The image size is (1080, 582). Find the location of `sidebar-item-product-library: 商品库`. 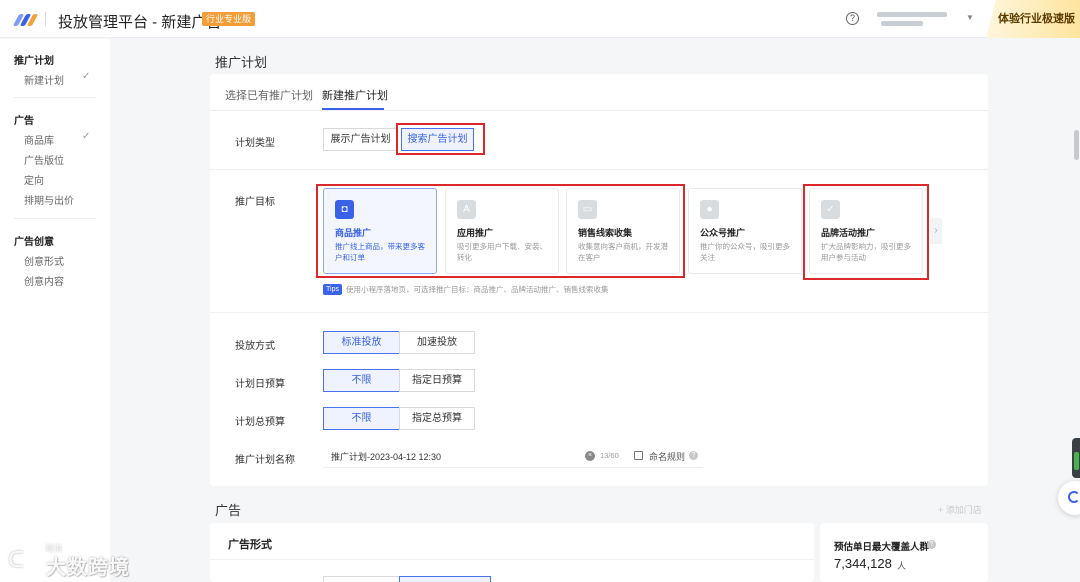

sidebar-item-product-library: 商品库 is located at coordinates (39, 139).